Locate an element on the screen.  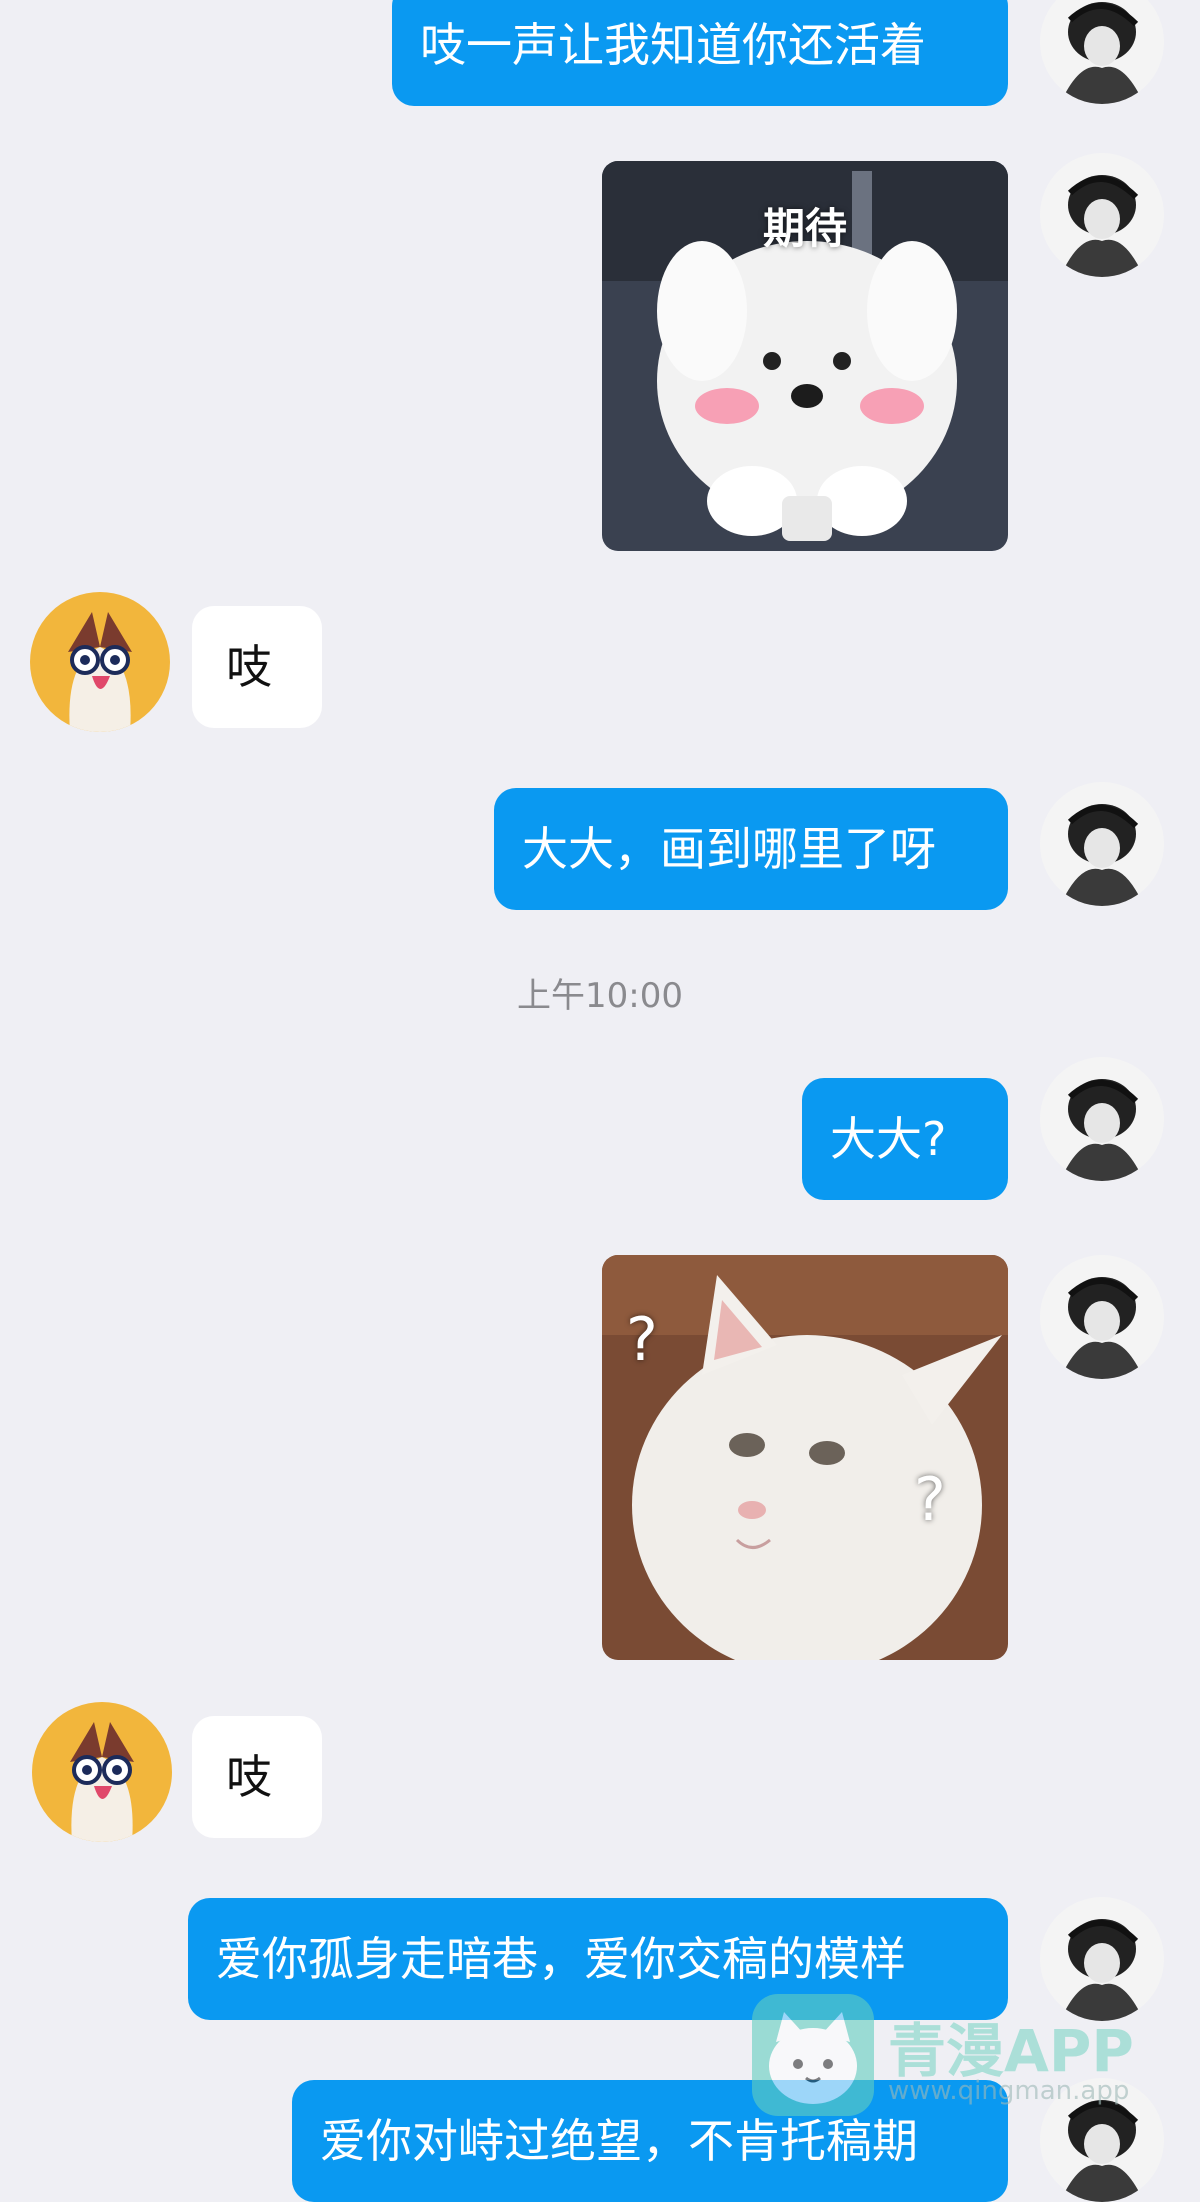
watermark-url: www.qingman.app is located at coordinates (1009, 2091).